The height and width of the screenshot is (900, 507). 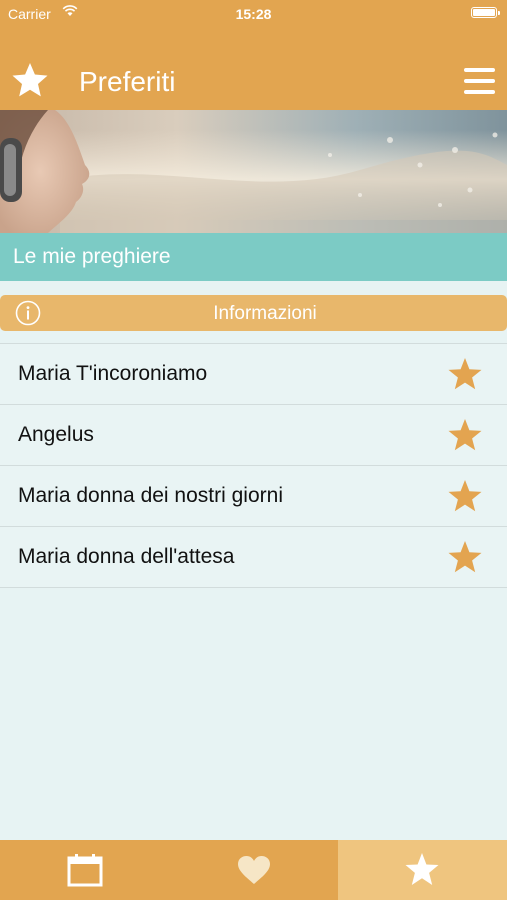 What do you see at coordinates (56, 434) in the screenshot?
I see `prayer-title: Angelus` at bounding box center [56, 434].